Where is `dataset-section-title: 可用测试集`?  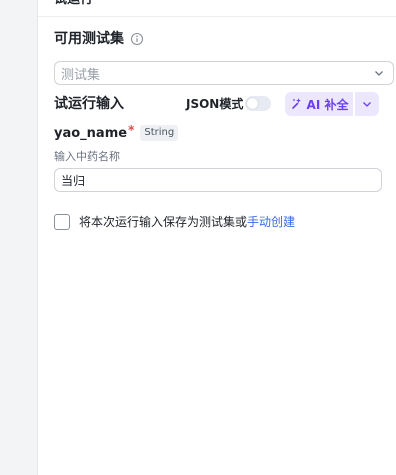
dataset-section-title: 可用测试集 is located at coordinates (99, 39).